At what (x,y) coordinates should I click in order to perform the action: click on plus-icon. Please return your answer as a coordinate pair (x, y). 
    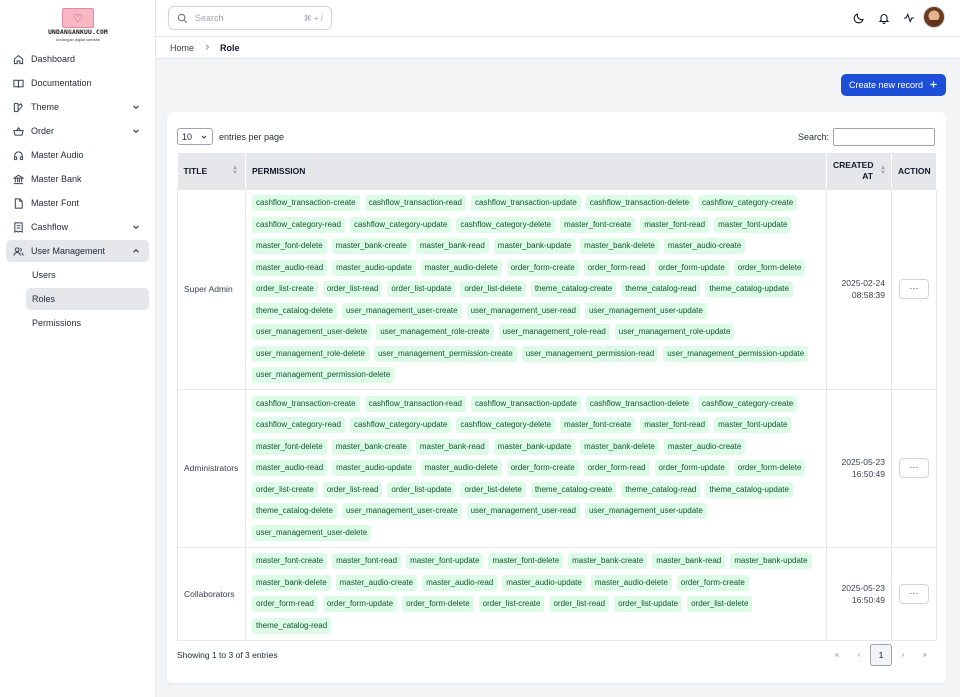
    Looking at the image, I should click on (933, 85).